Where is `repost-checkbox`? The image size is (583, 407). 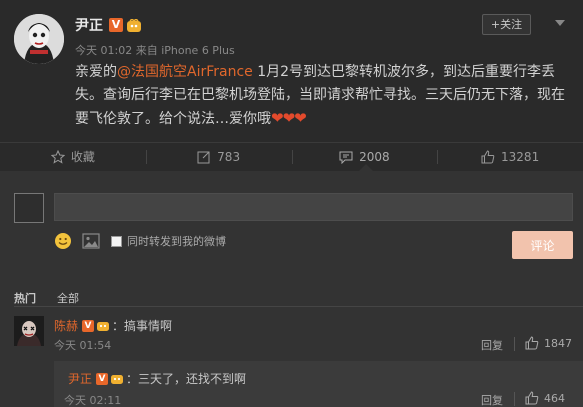
repost-checkbox is located at coordinates (116, 241).